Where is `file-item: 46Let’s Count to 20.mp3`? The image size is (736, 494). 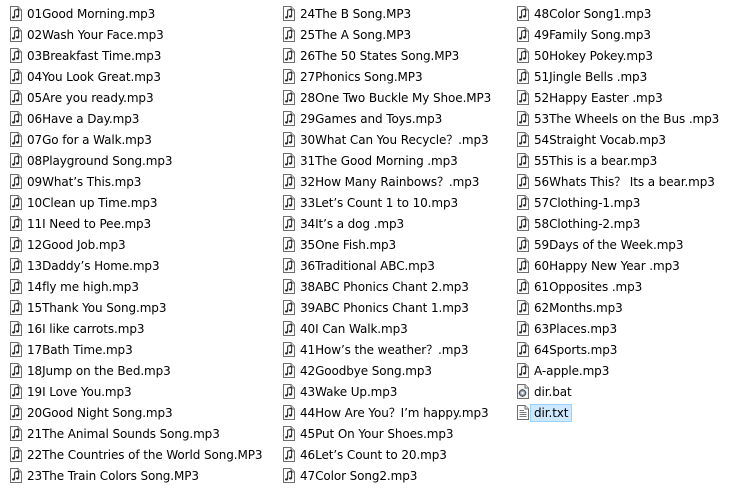
file-item: 46Let’s Count to 20.mp3 is located at coordinates (387, 454).